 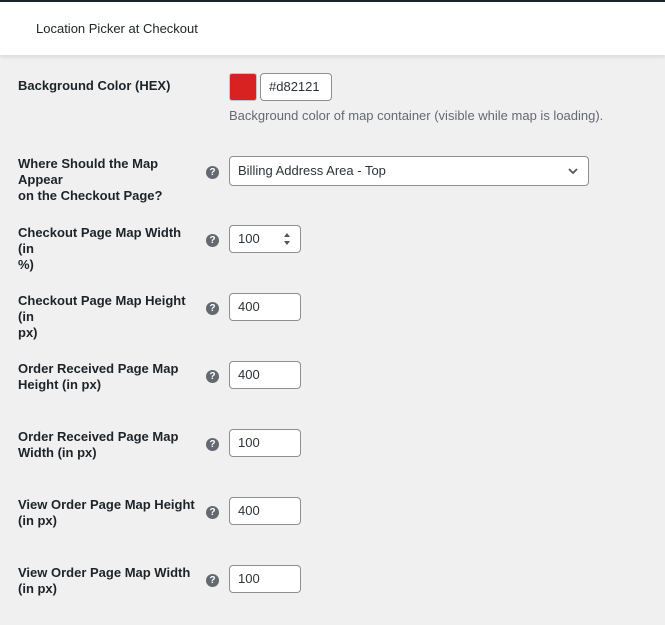 I want to click on map-position-selected-value: Billing Address Area - Top, so click(x=312, y=170).